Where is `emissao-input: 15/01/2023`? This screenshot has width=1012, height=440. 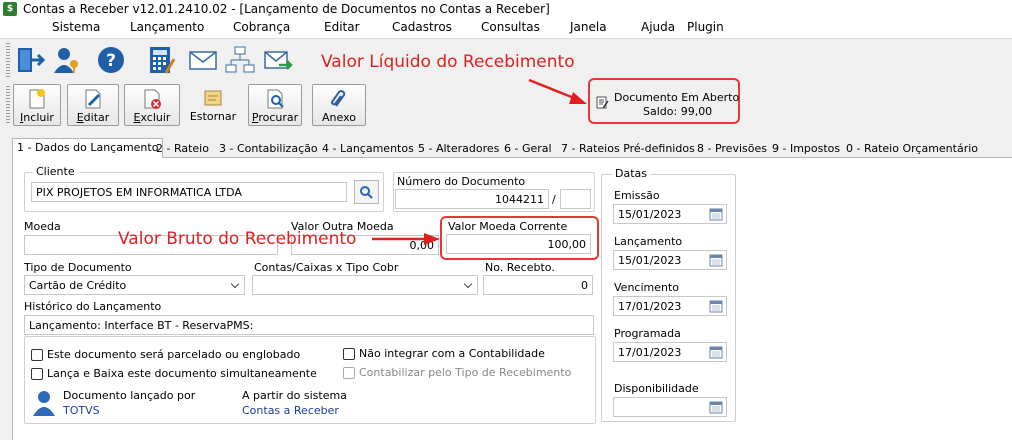
emissao-input: 15/01/2023 is located at coordinates (670, 214).